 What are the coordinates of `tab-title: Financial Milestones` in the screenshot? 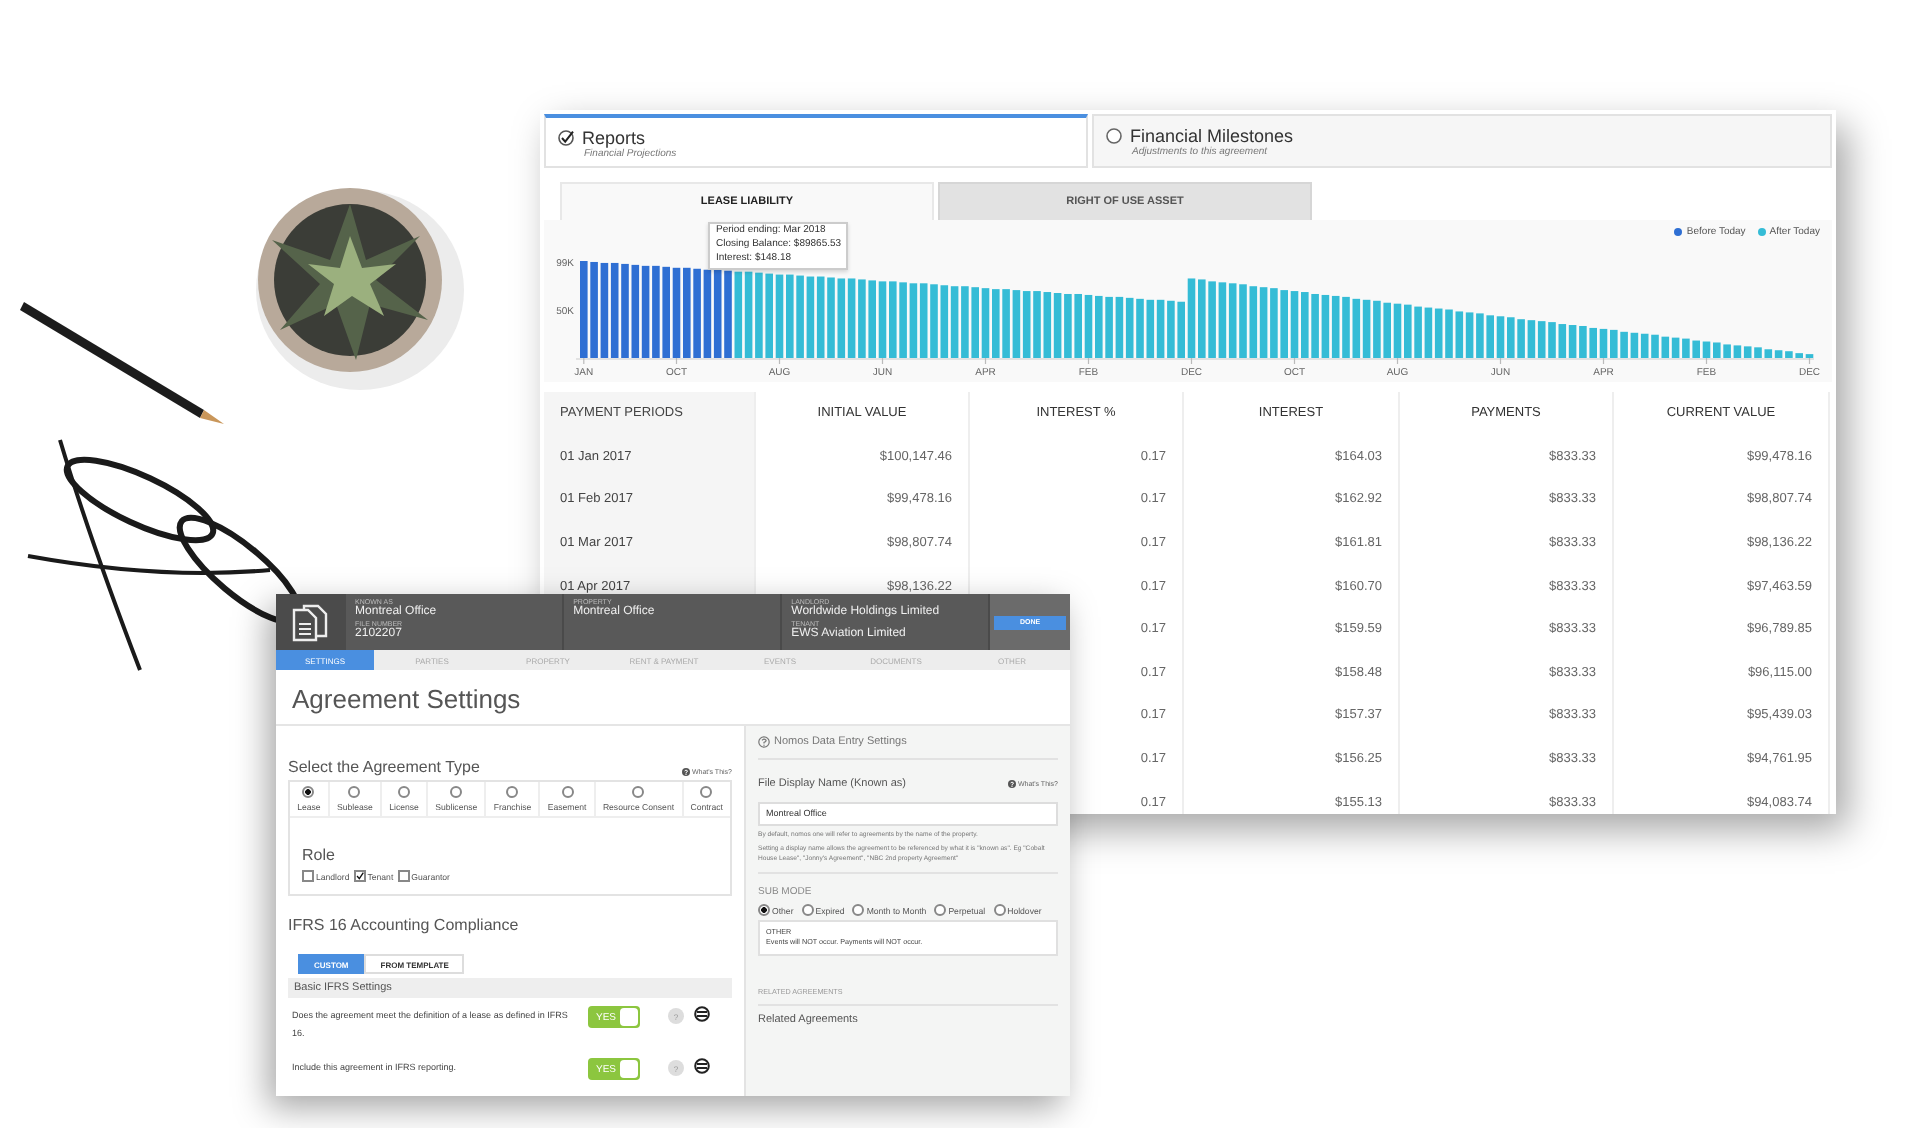 It's located at (1212, 136).